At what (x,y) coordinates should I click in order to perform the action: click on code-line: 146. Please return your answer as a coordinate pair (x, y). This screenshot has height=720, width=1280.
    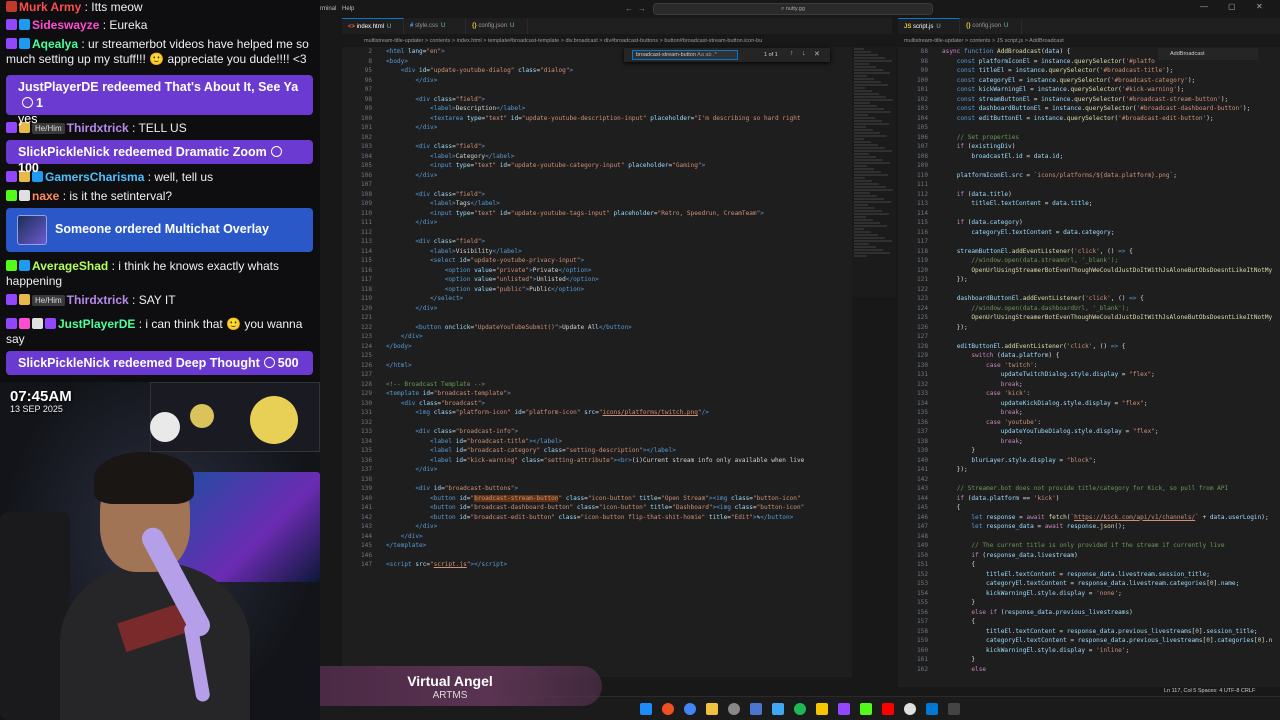
    Looking at the image, I should click on (597, 556).